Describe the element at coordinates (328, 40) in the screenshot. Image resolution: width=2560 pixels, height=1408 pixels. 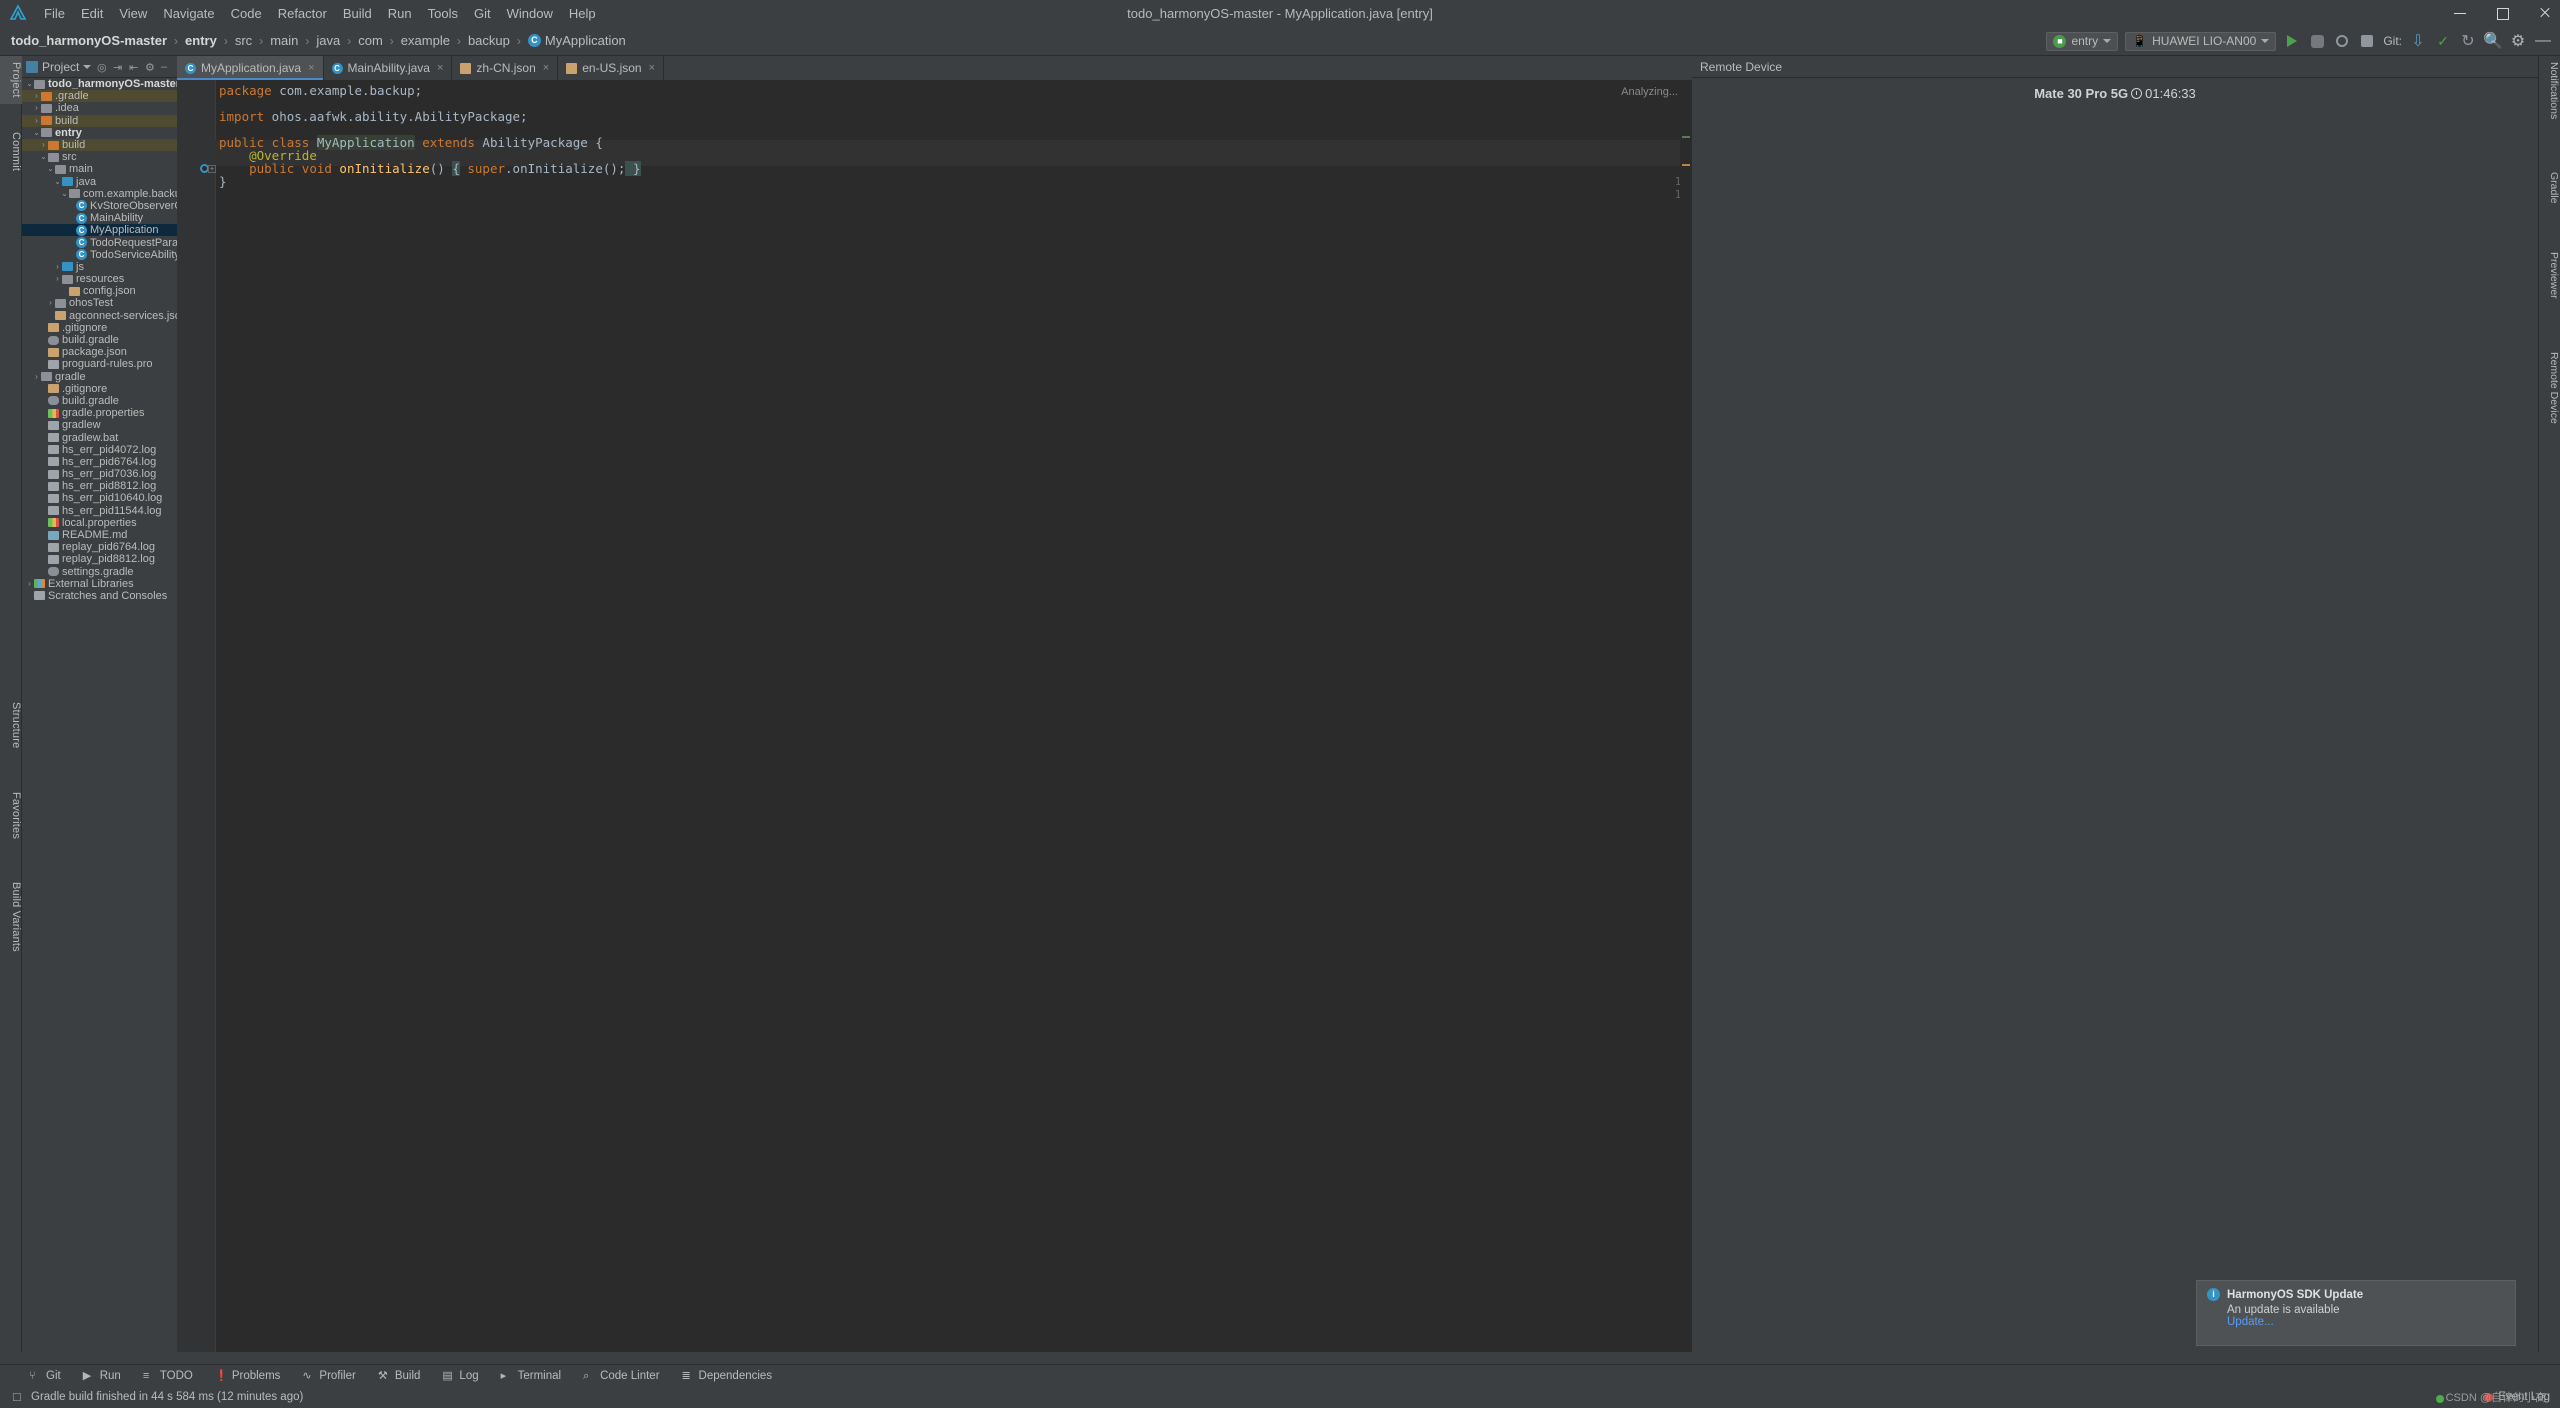
I see `breadcrumb-item-java: java` at that location.